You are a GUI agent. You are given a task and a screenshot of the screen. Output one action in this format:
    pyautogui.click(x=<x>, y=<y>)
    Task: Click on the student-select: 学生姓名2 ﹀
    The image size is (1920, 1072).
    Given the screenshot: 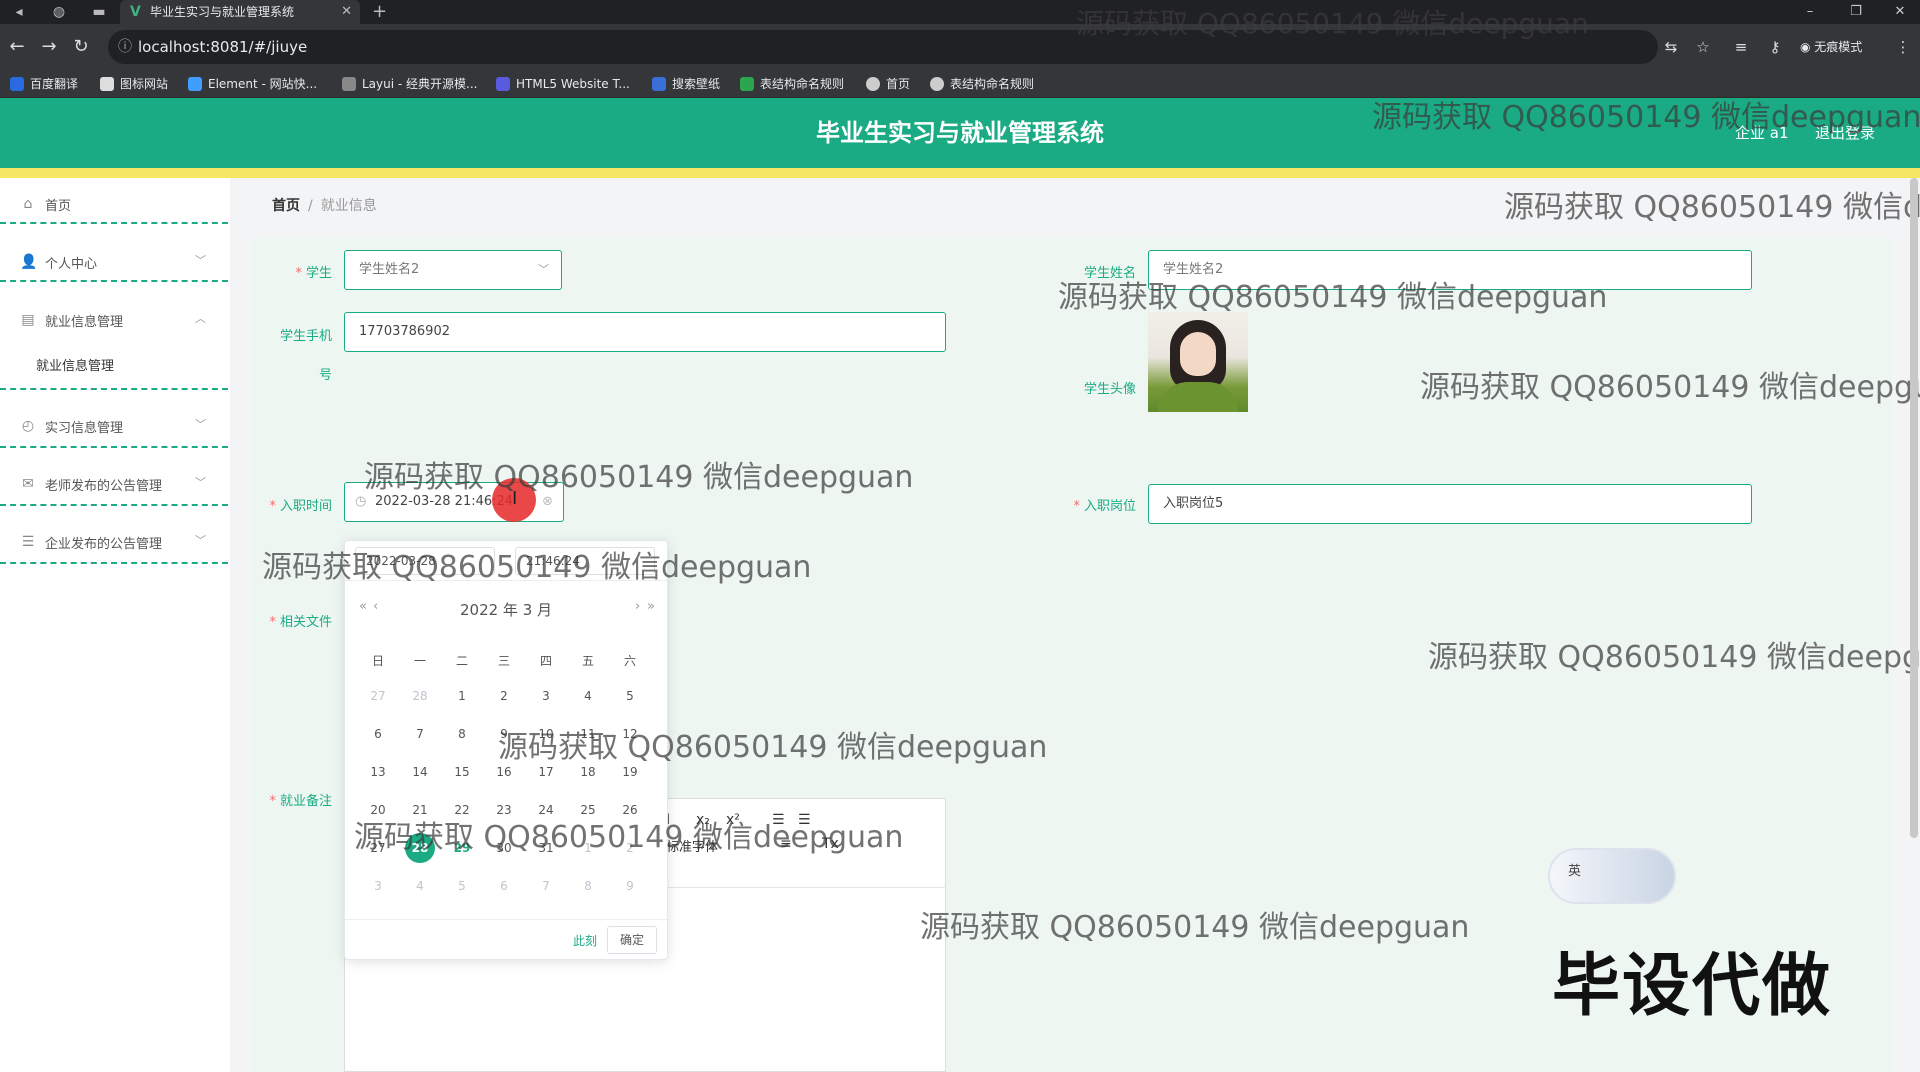 What is the action you would take?
    pyautogui.click(x=453, y=270)
    